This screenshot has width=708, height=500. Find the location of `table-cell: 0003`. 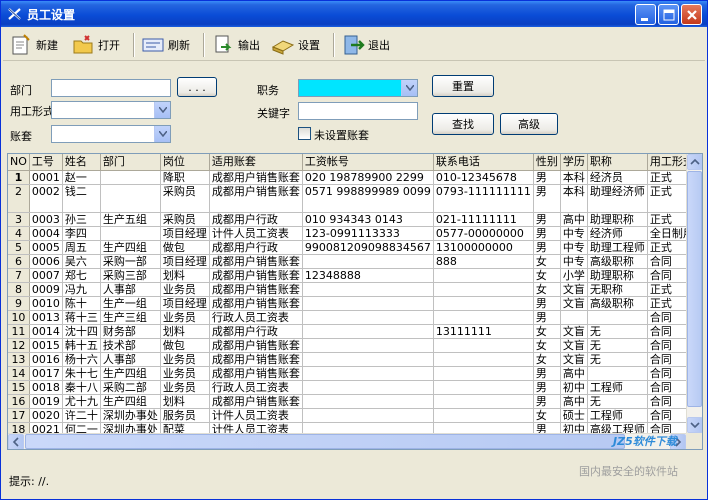

table-cell: 0003 is located at coordinates (46, 219).